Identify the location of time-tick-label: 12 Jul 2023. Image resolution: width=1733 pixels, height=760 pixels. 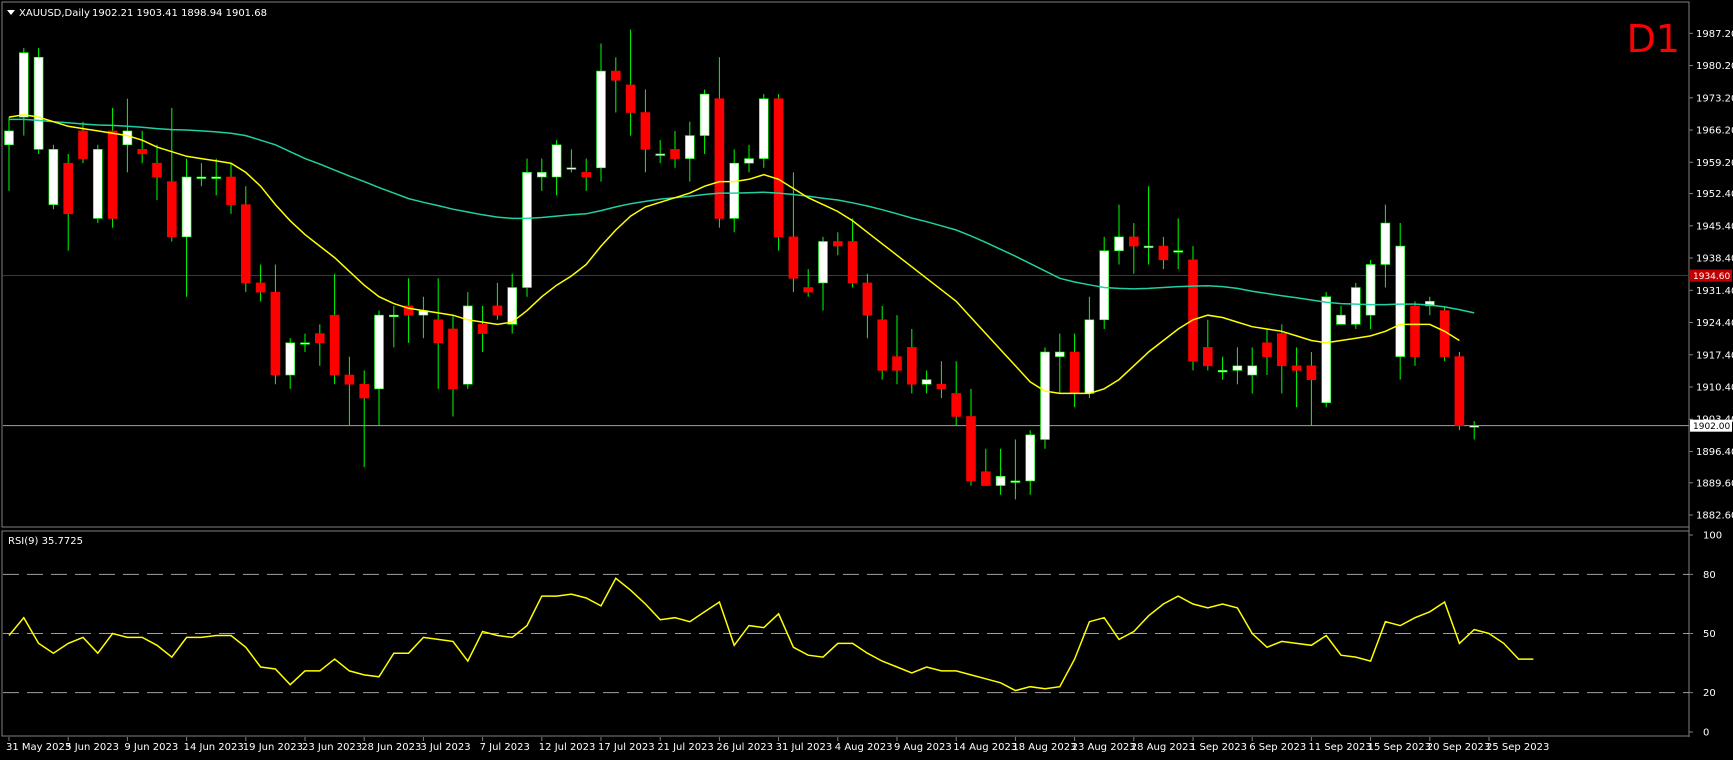
(567, 747).